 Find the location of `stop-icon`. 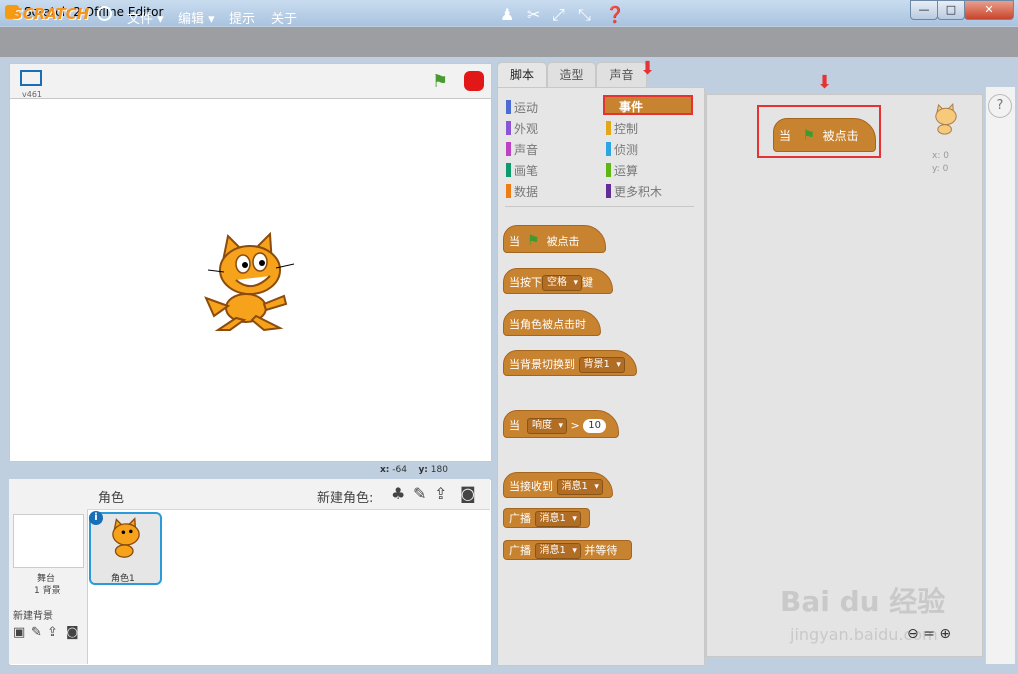

stop-icon is located at coordinates (474, 81).